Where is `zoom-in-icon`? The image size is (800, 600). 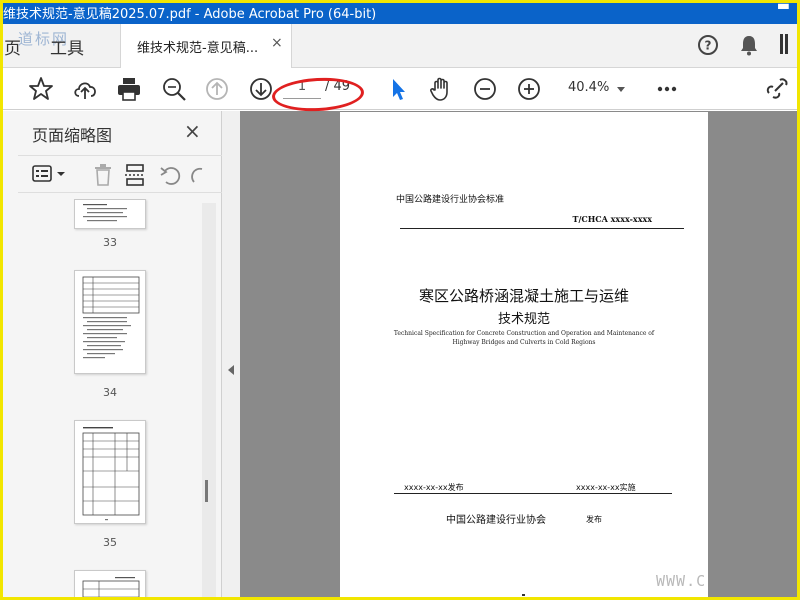 zoom-in-icon is located at coordinates (529, 89).